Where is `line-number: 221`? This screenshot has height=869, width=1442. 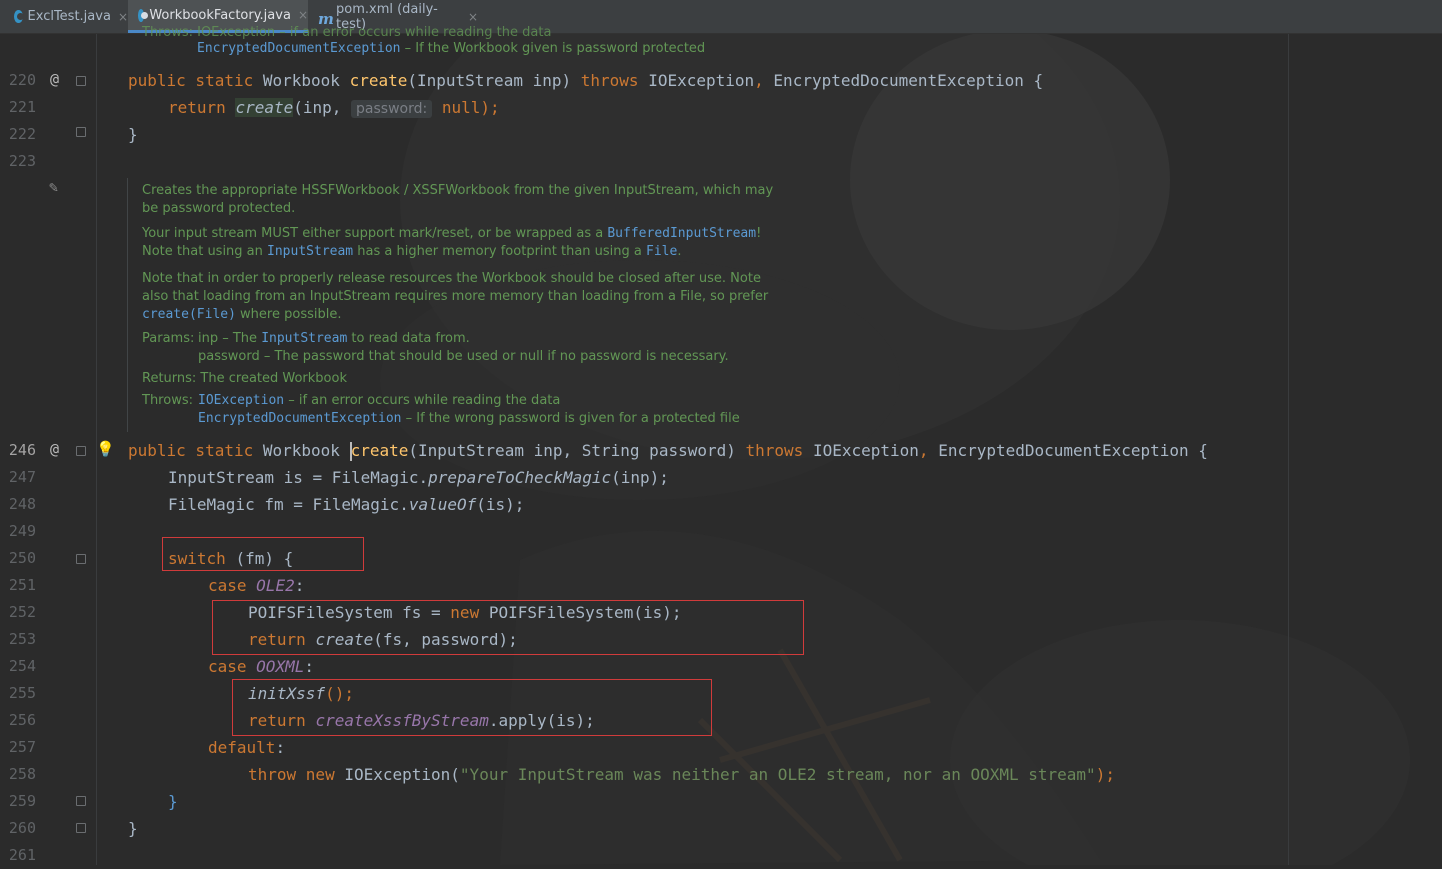
line-number: 221 is located at coordinates (22, 107).